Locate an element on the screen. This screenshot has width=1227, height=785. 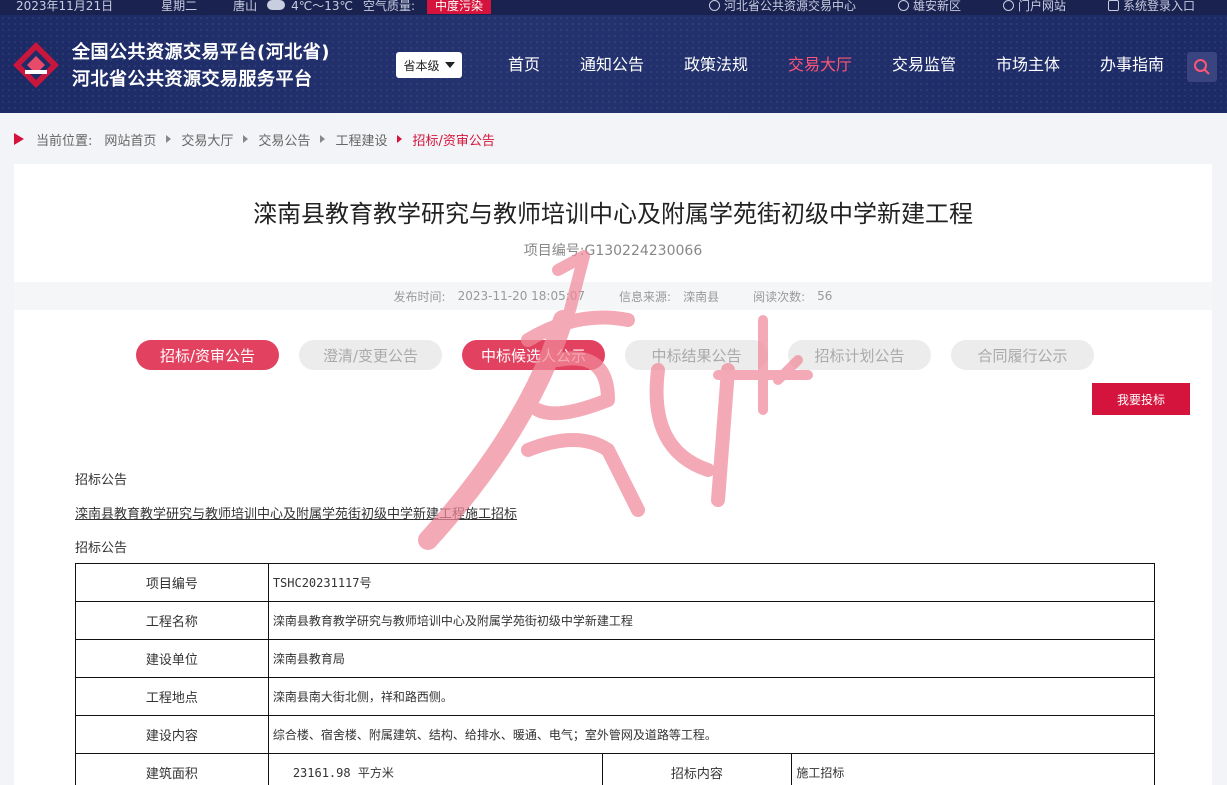
tab-plan: 招标计划公告 is located at coordinates (859, 355).